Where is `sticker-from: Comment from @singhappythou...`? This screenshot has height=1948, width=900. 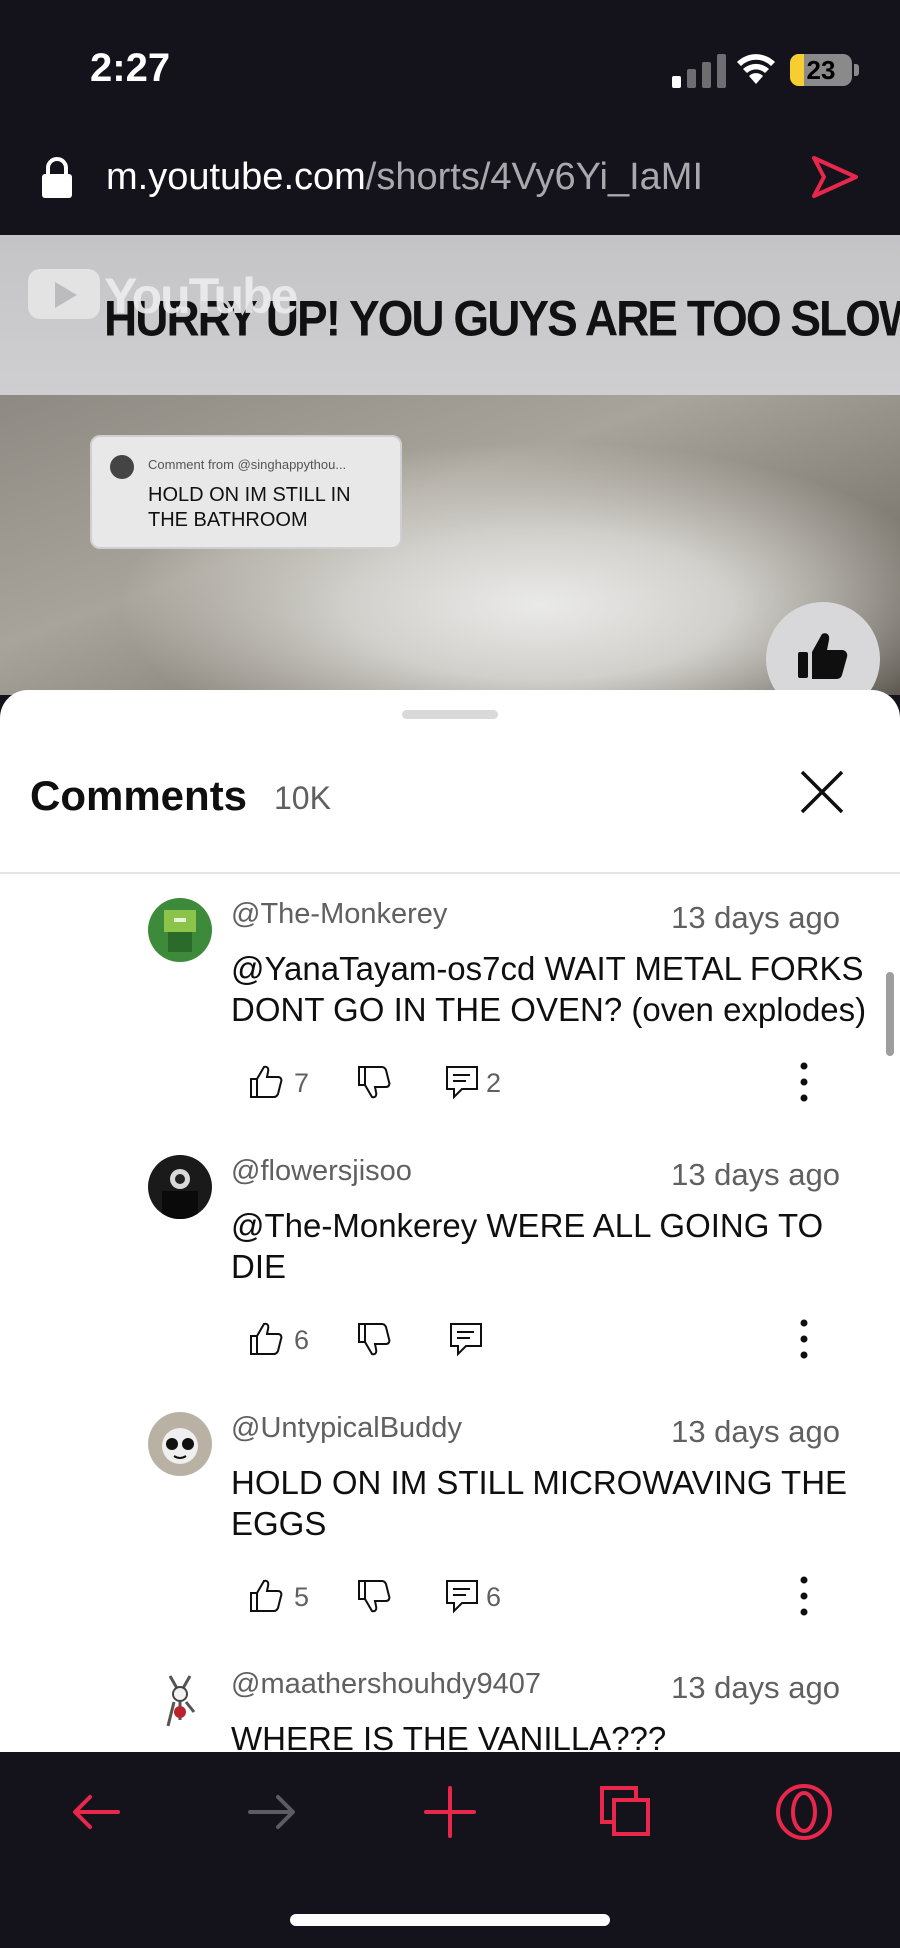 sticker-from: Comment from @singhappythou... is located at coordinates (247, 464).